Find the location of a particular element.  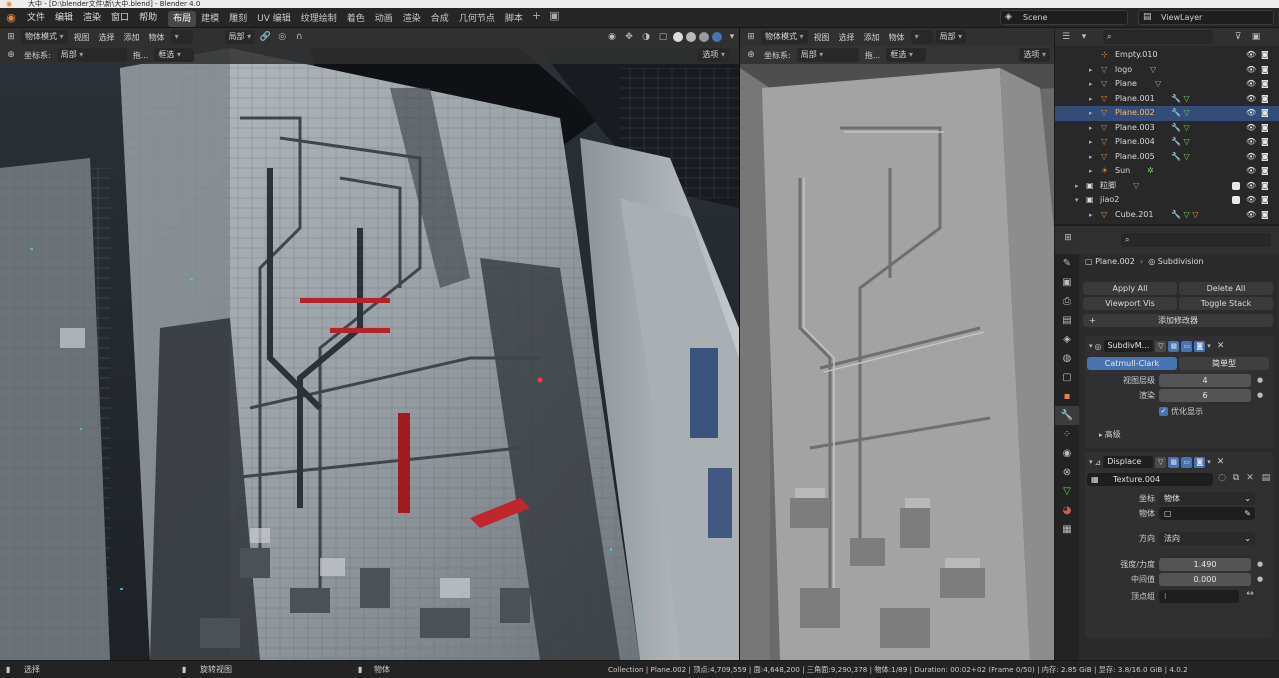

workspace-options-icon: ▣ is located at coordinates (554, 18).